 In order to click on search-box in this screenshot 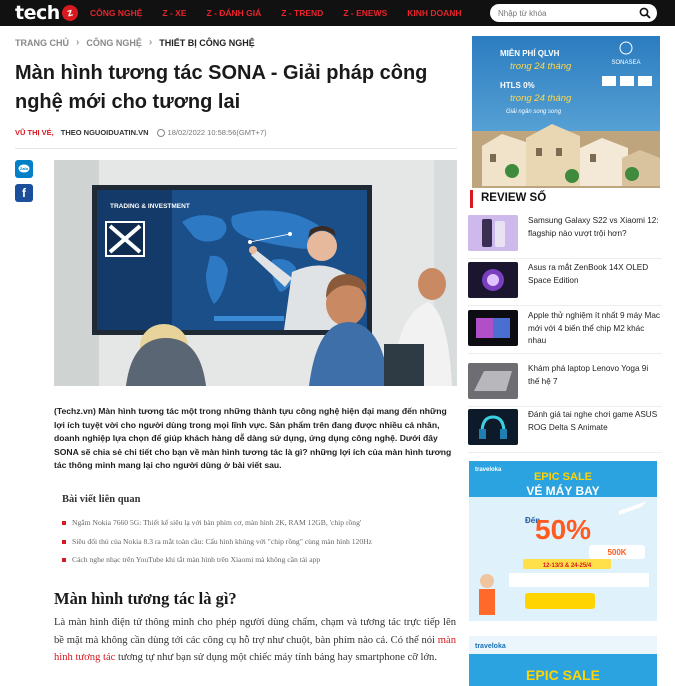, I will do `click(573, 13)`.